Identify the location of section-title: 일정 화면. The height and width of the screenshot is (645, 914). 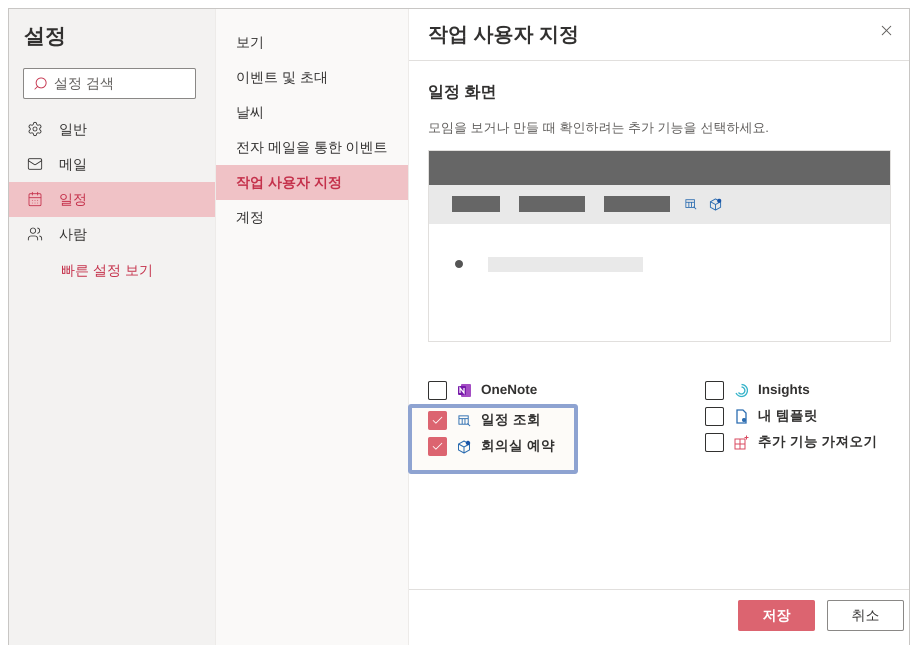
(463, 93).